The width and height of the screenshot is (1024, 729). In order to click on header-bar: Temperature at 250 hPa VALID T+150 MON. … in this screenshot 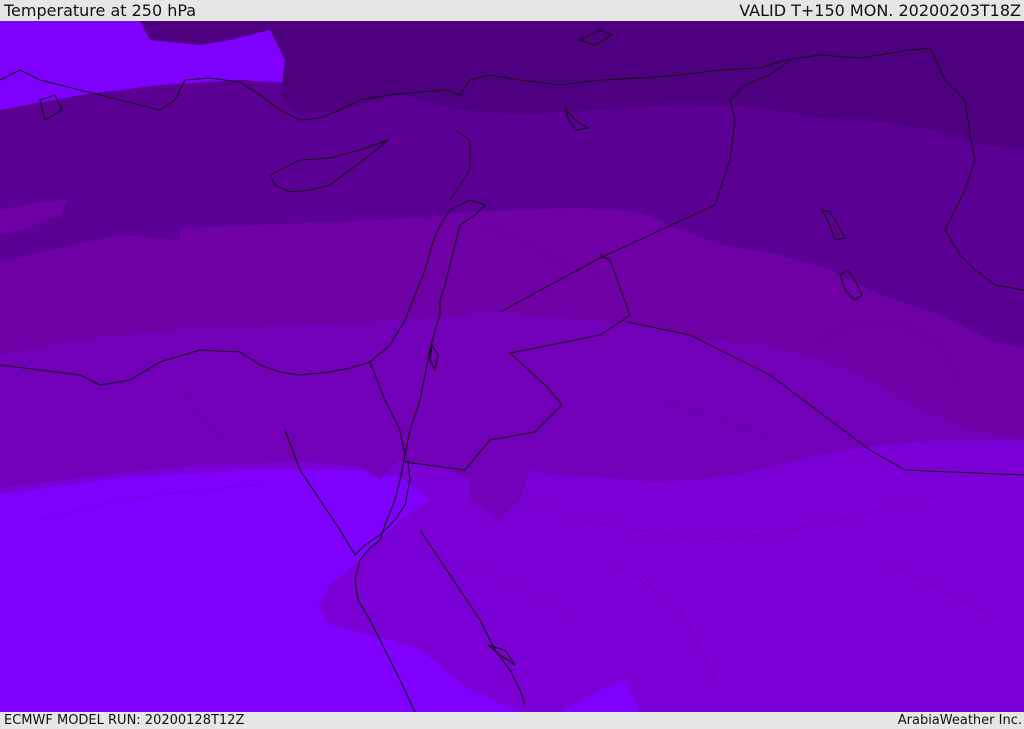, I will do `click(512, 10)`.